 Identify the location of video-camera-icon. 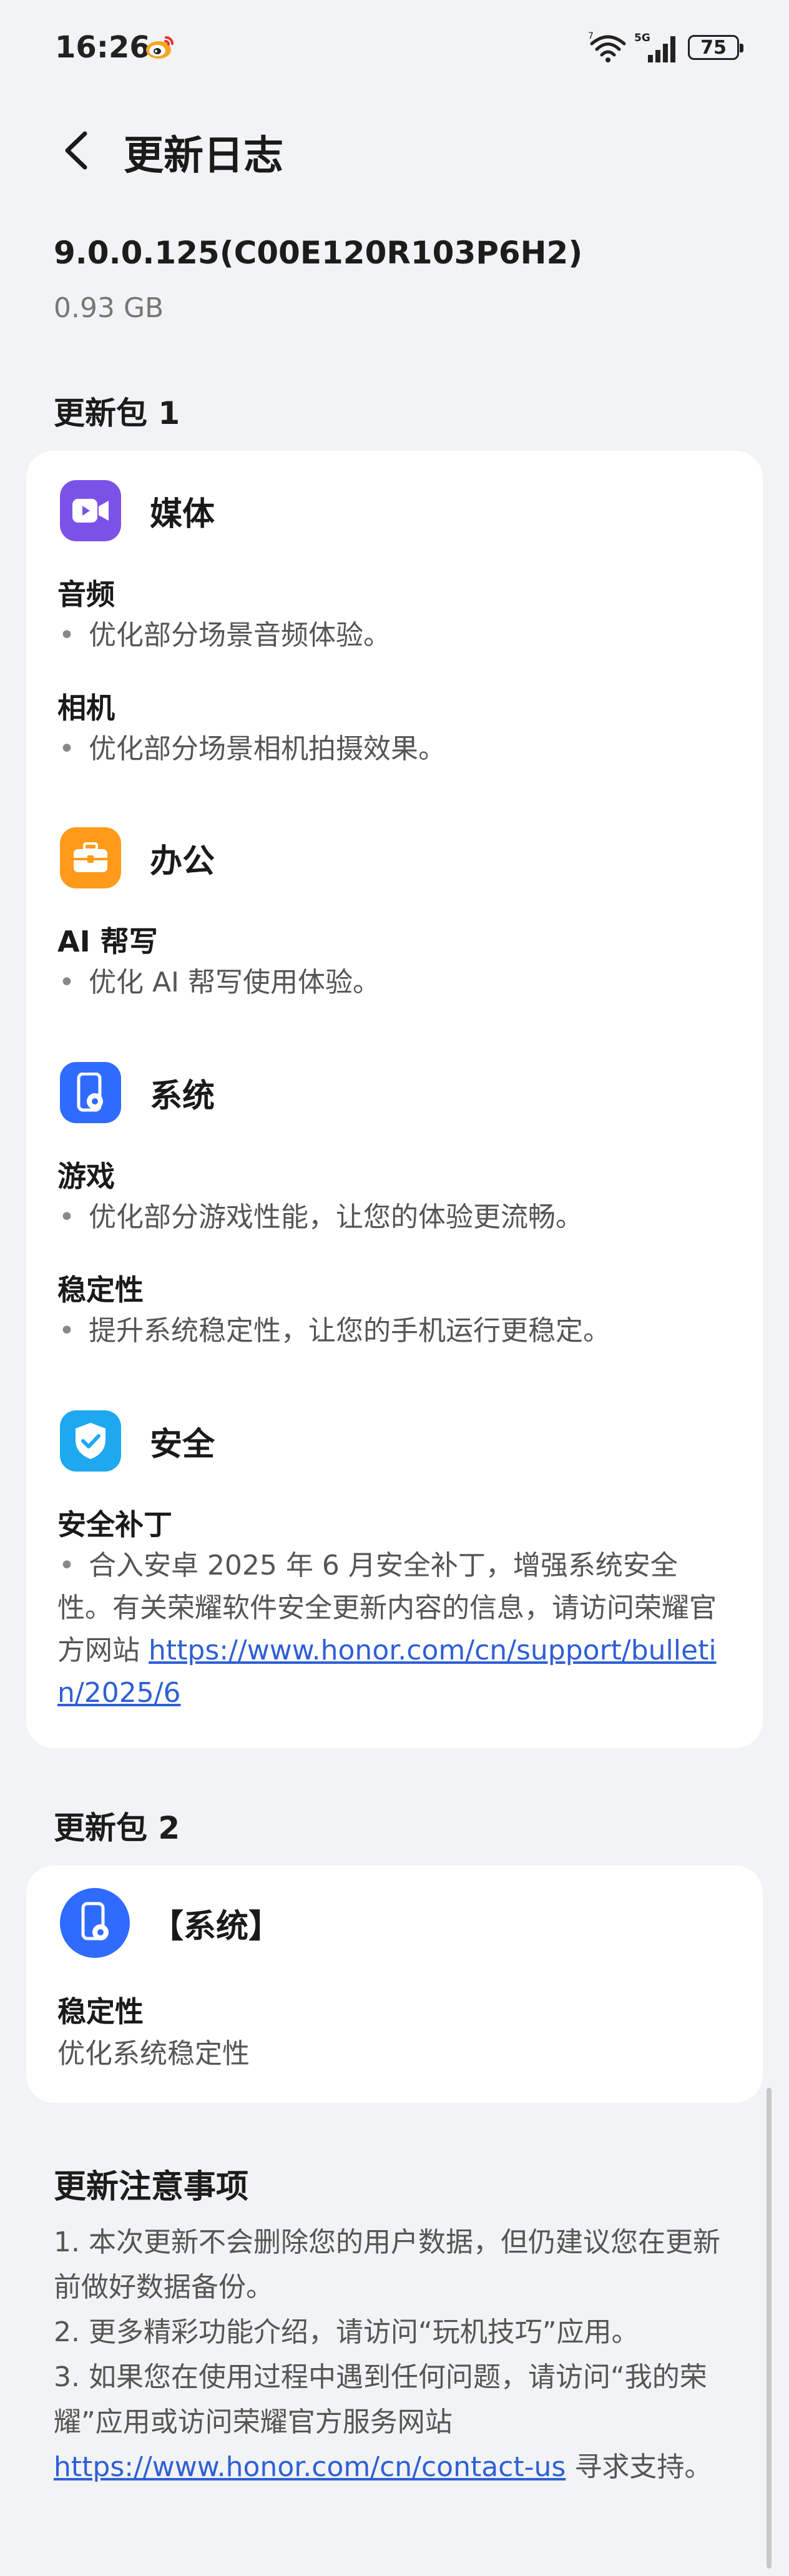
(90, 510).